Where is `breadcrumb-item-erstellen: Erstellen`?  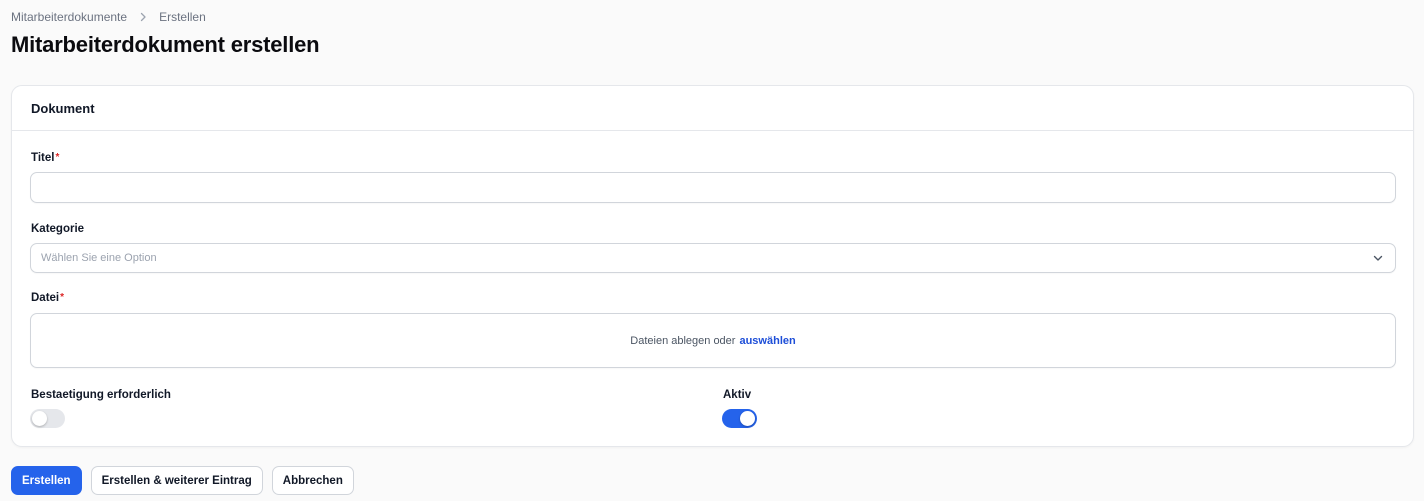 breadcrumb-item-erstellen: Erstellen is located at coordinates (182, 17).